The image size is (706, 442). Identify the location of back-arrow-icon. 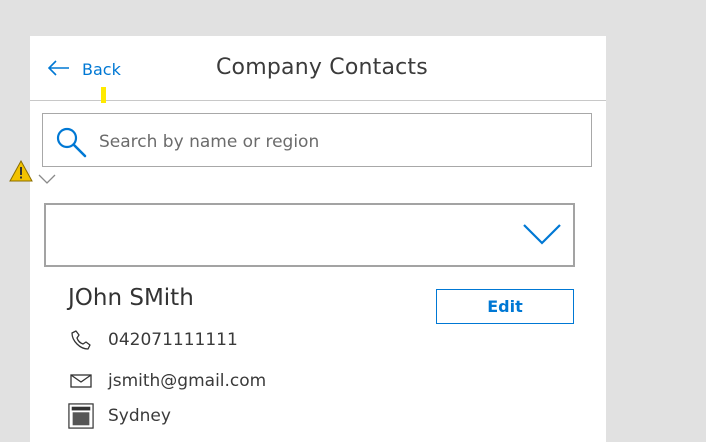
(58, 70).